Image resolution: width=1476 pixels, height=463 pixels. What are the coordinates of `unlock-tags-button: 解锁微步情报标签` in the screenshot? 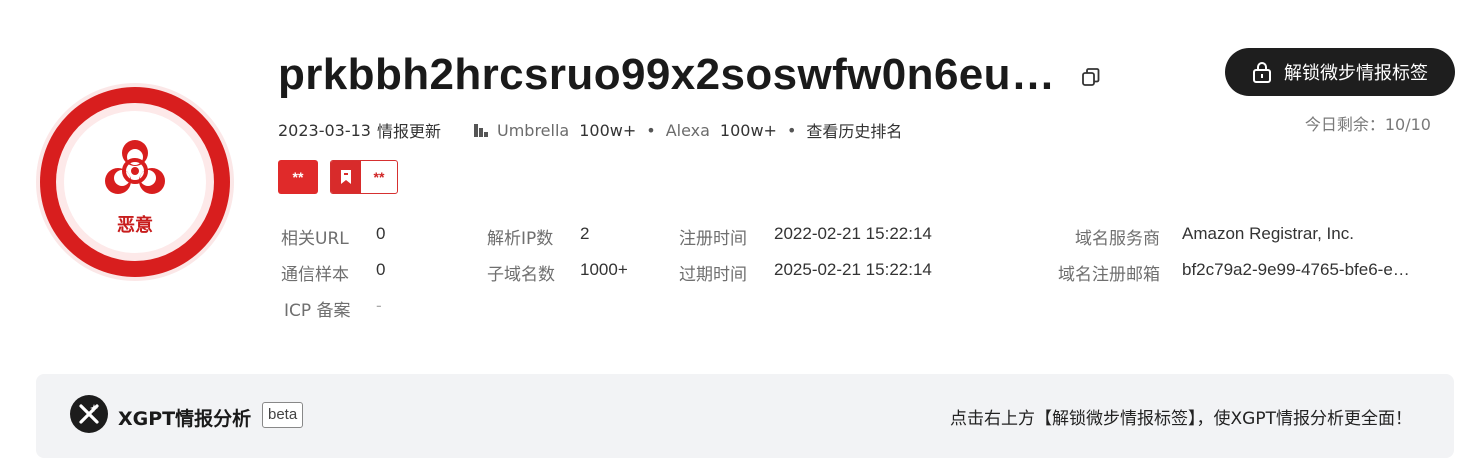 It's located at (1340, 72).